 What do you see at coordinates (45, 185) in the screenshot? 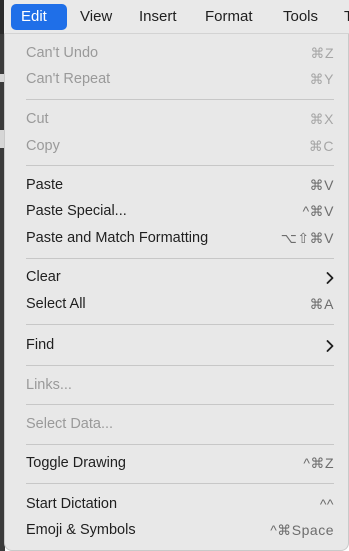
I see `menu-item-label: Paste` at bounding box center [45, 185].